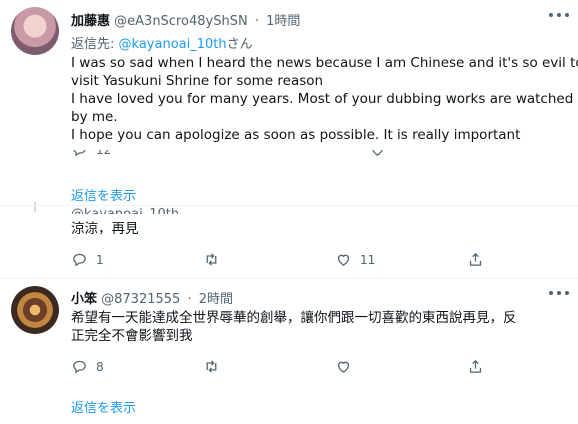 Image resolution: width=578 pixels, height=424 pixels. I want to click on replying-to-label: 返信先:, so click(93, 44).